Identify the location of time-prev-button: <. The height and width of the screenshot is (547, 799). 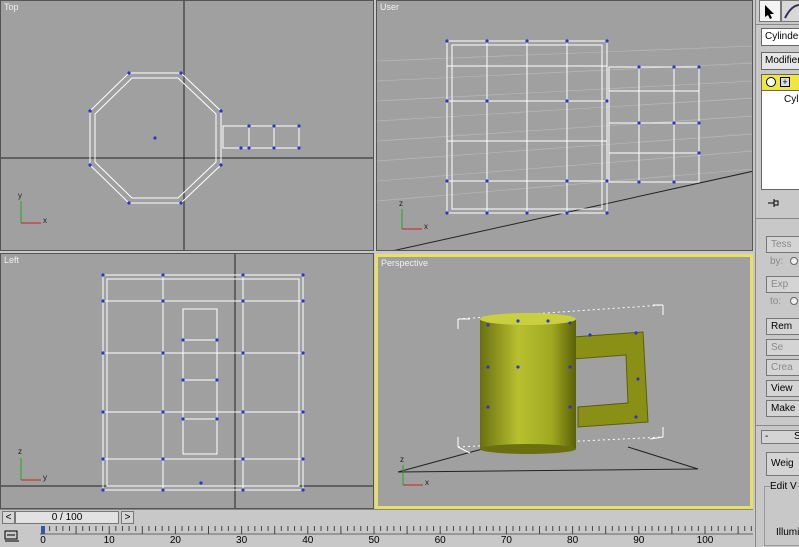
(8, 517).